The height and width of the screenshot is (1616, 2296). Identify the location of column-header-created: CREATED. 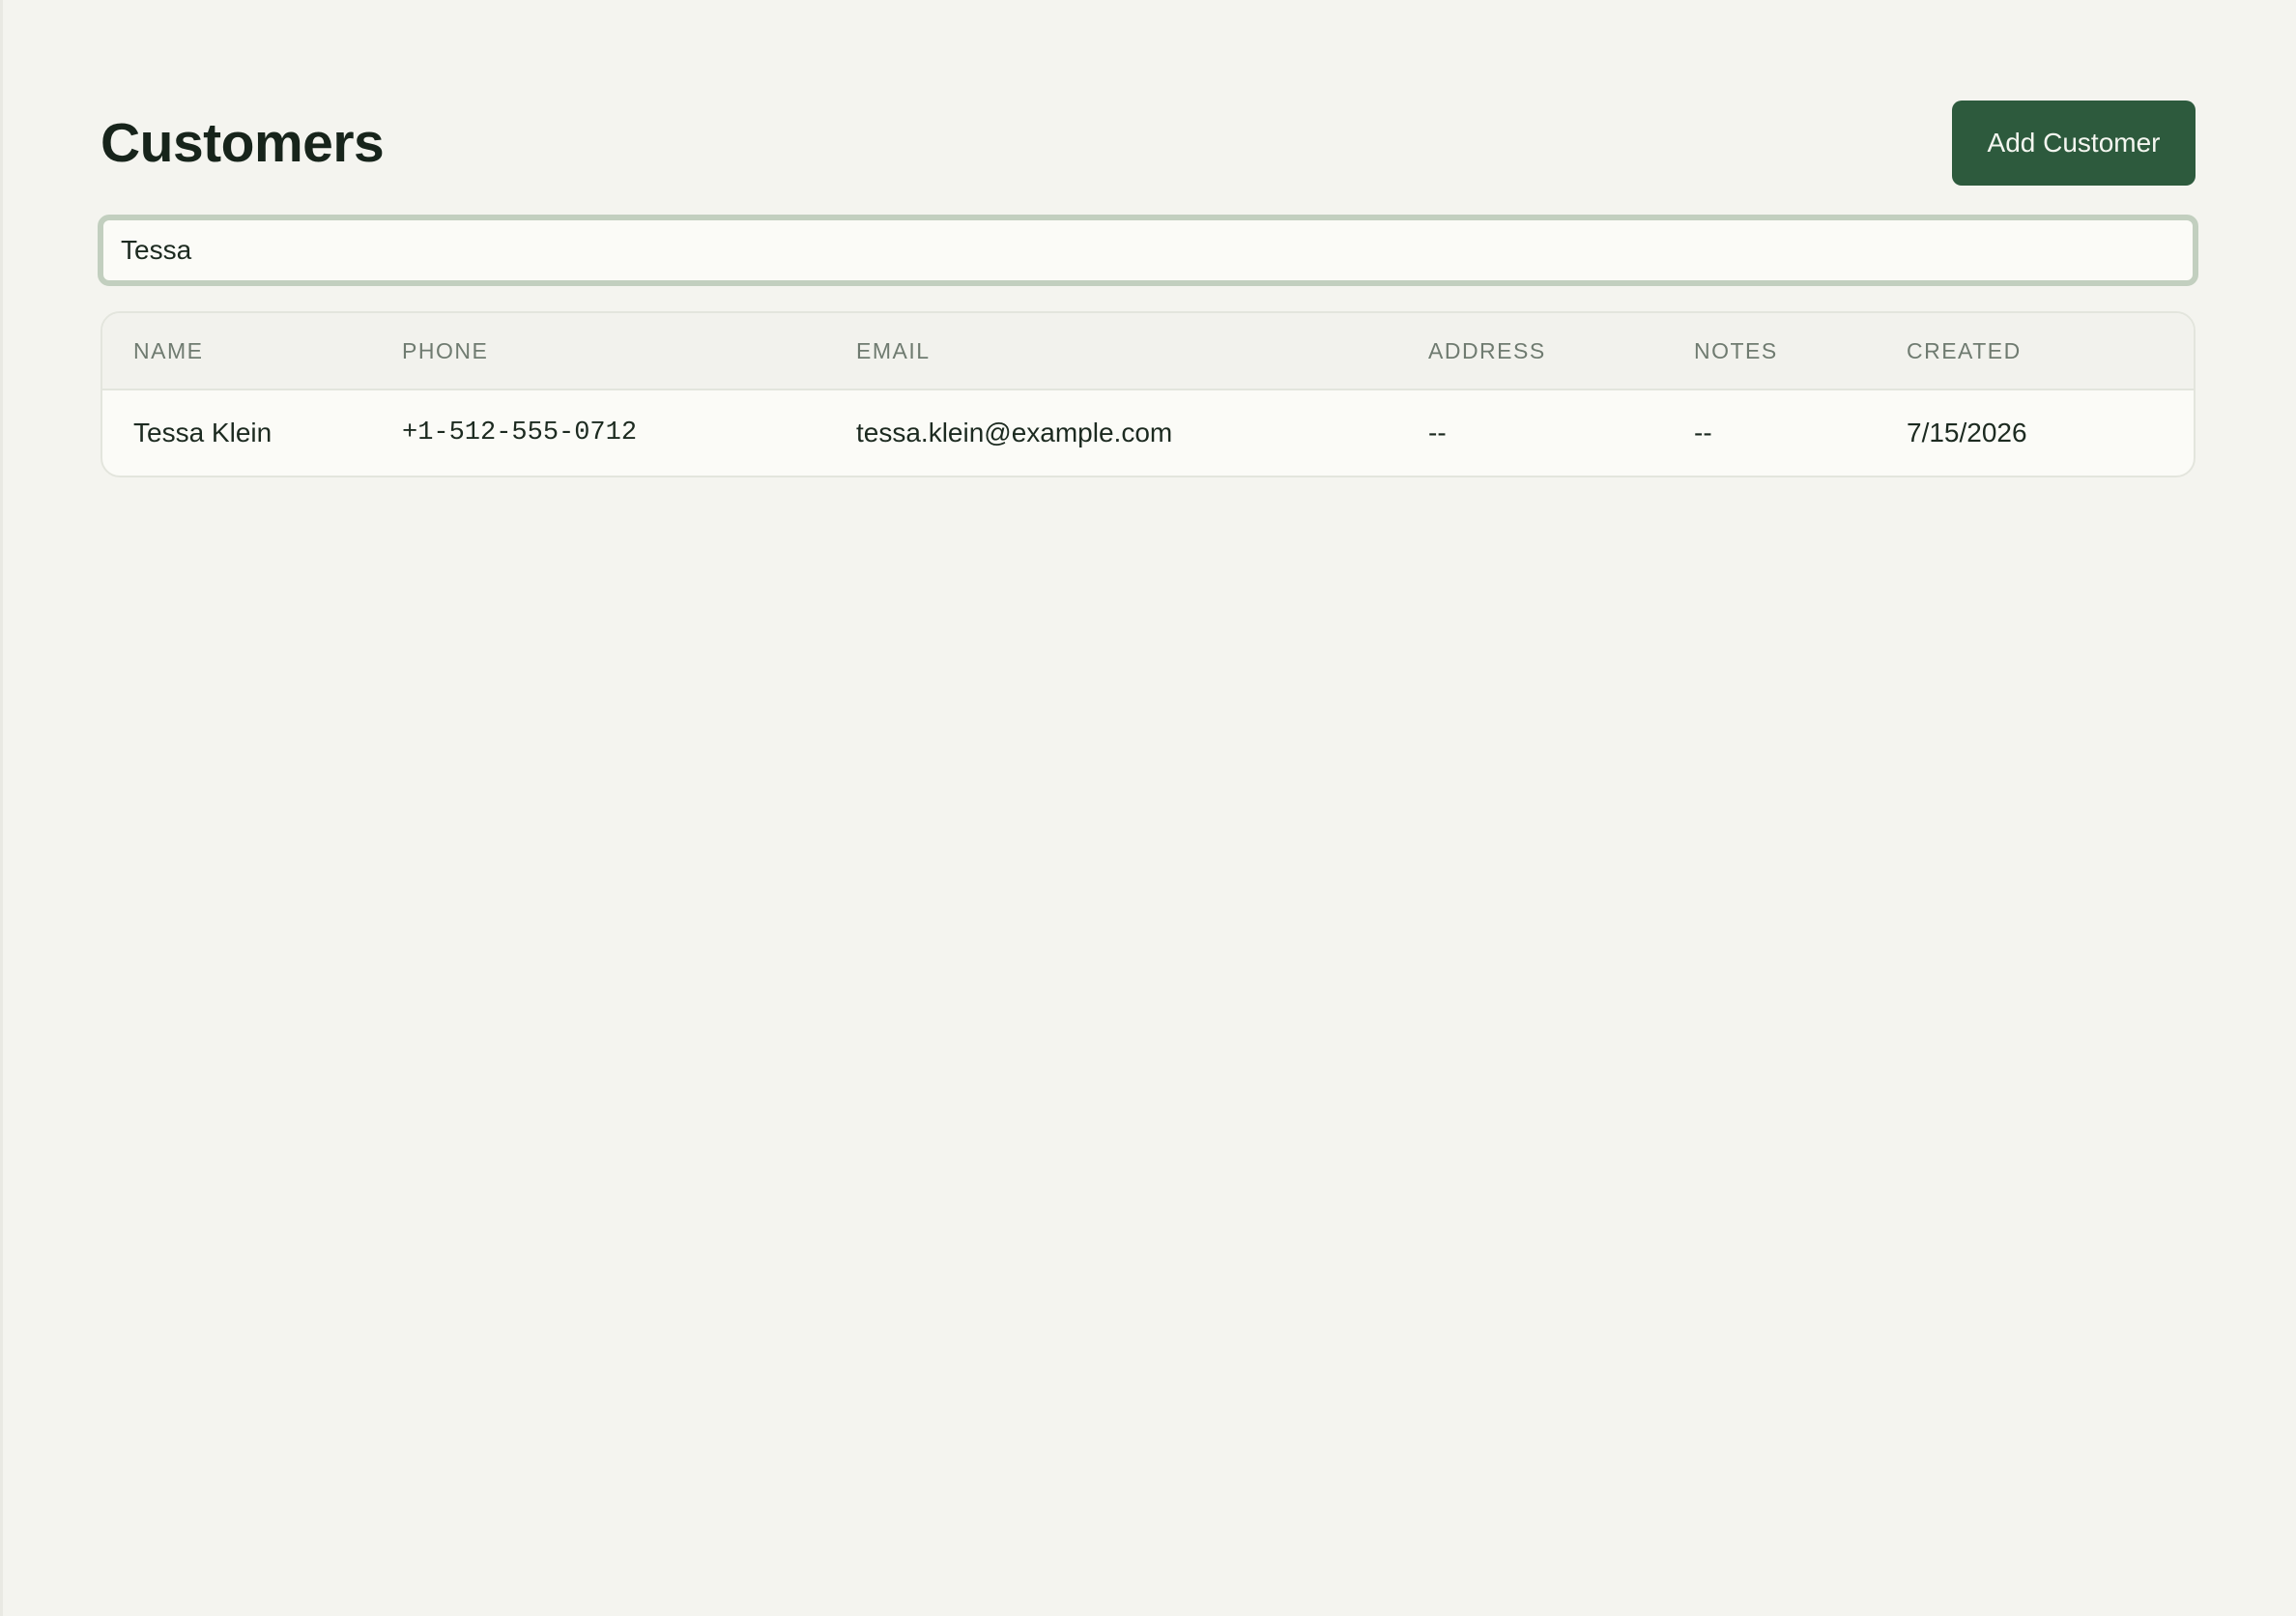
(2050, 351).